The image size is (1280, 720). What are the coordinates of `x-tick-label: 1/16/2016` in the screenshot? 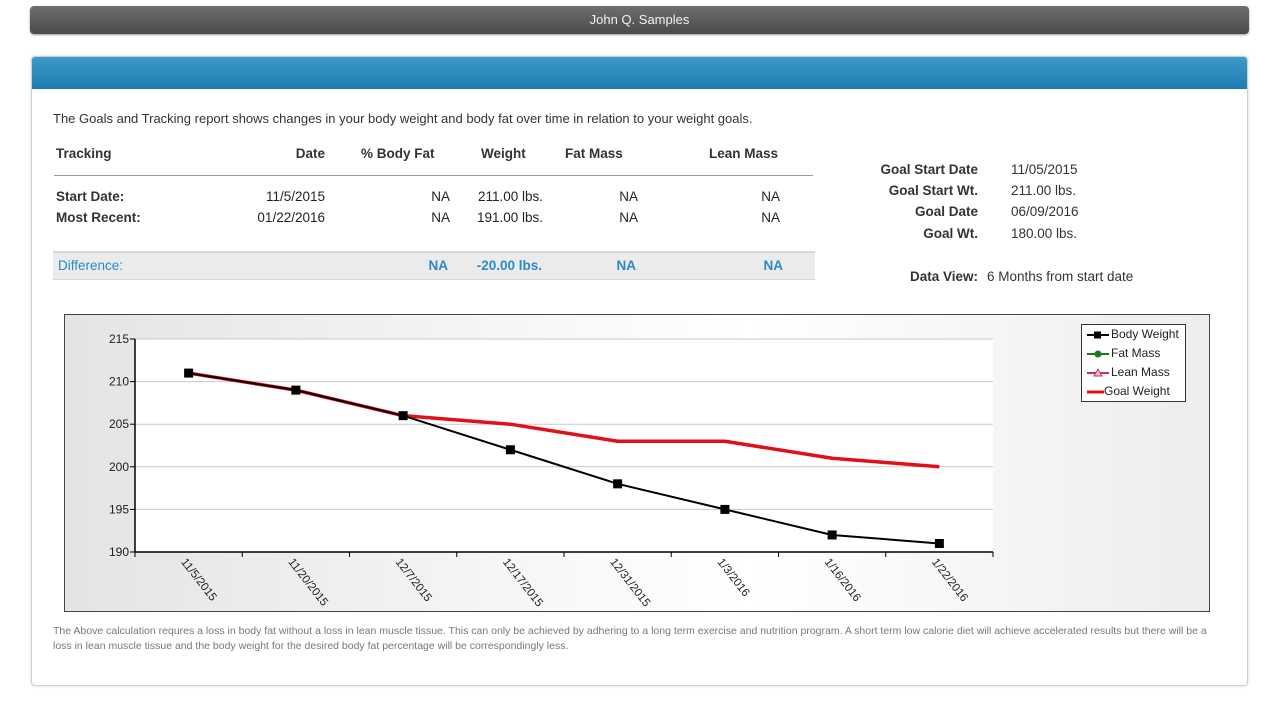 It's located at (842, 580).